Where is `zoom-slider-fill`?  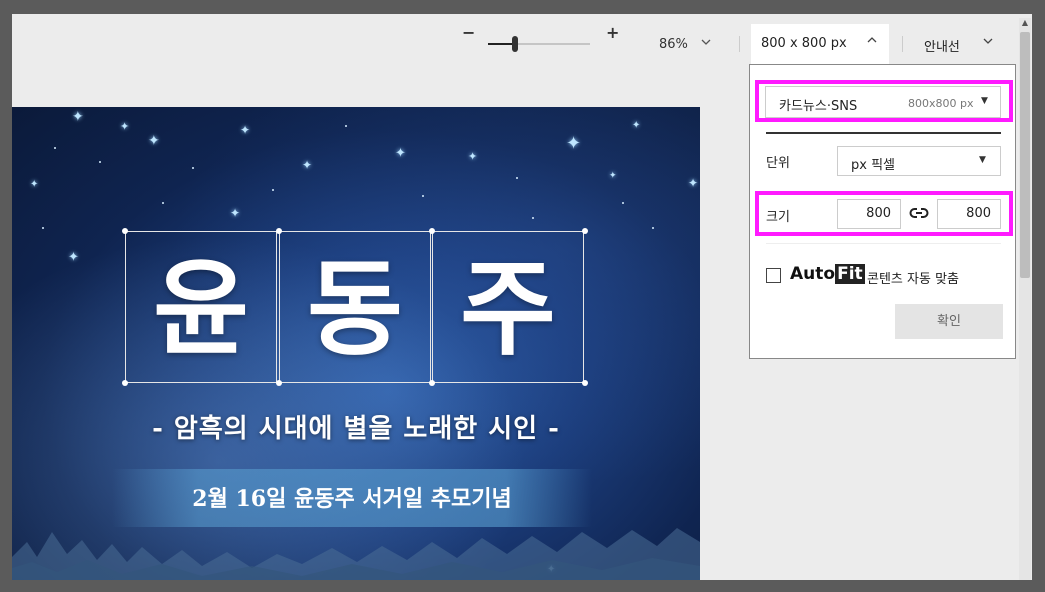
zoom-slider-fill is located at coordinates (501, 44).